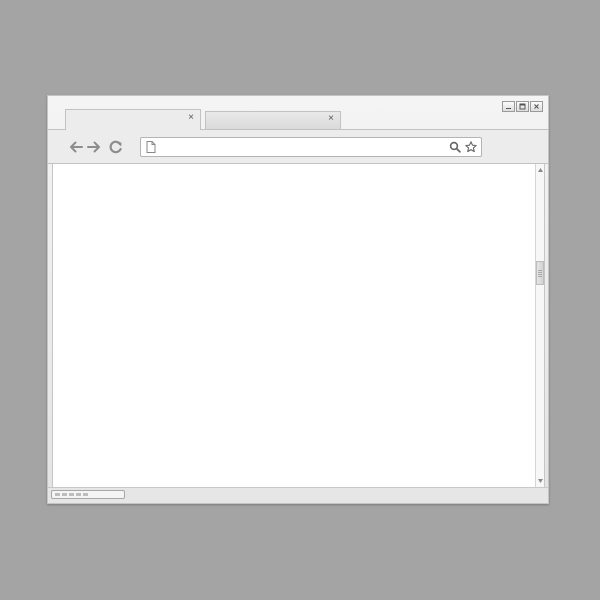 The image size is (600, 600). I want to click on address-bar, so click(311, 147).